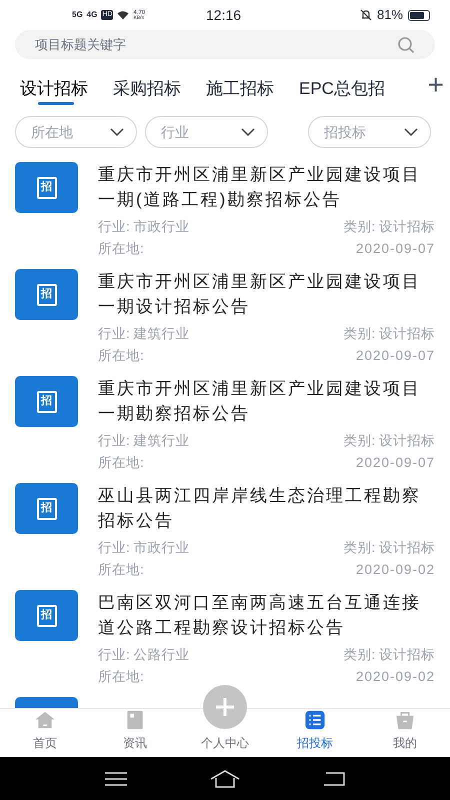 This screenshot has height=800, width=450. Describe the element at coordinates (225, 743) in the screenshot. I see `nav-tab: 个人中心` at that location.